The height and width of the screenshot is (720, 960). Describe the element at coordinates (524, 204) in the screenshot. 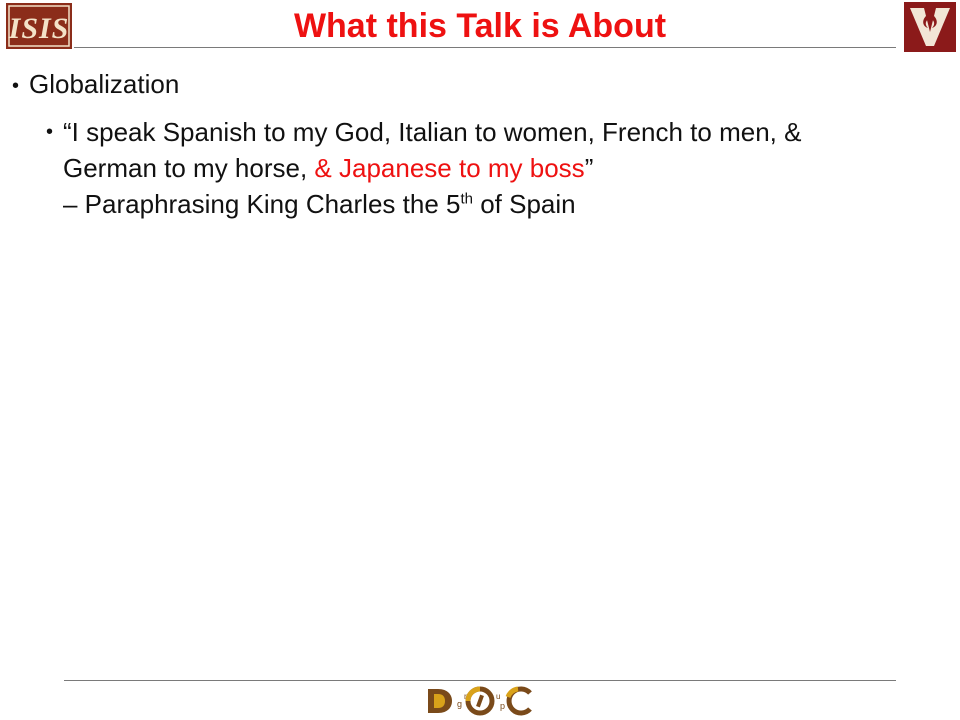

I see `attribution-text-end: of Spain` at that location.